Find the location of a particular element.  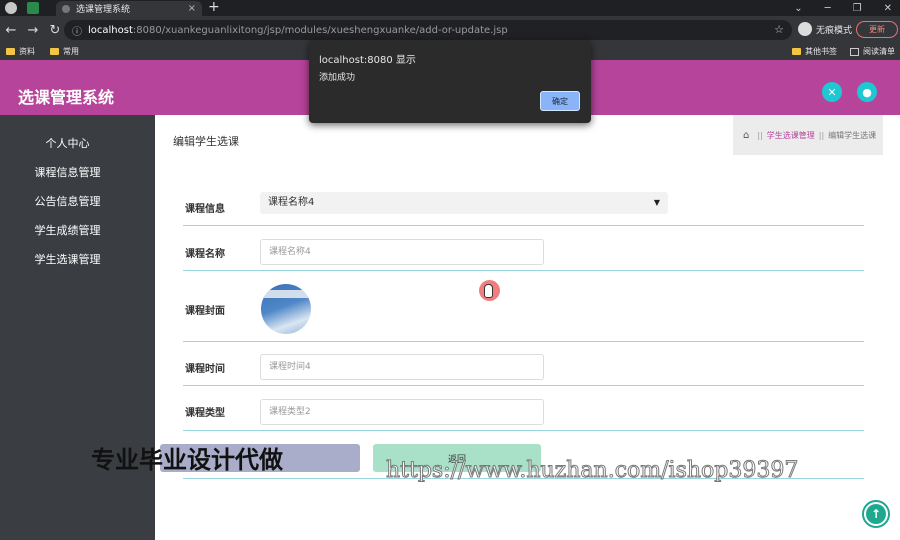

dropdown-caret-icon: ▼ is located at coordinates (656, 202).